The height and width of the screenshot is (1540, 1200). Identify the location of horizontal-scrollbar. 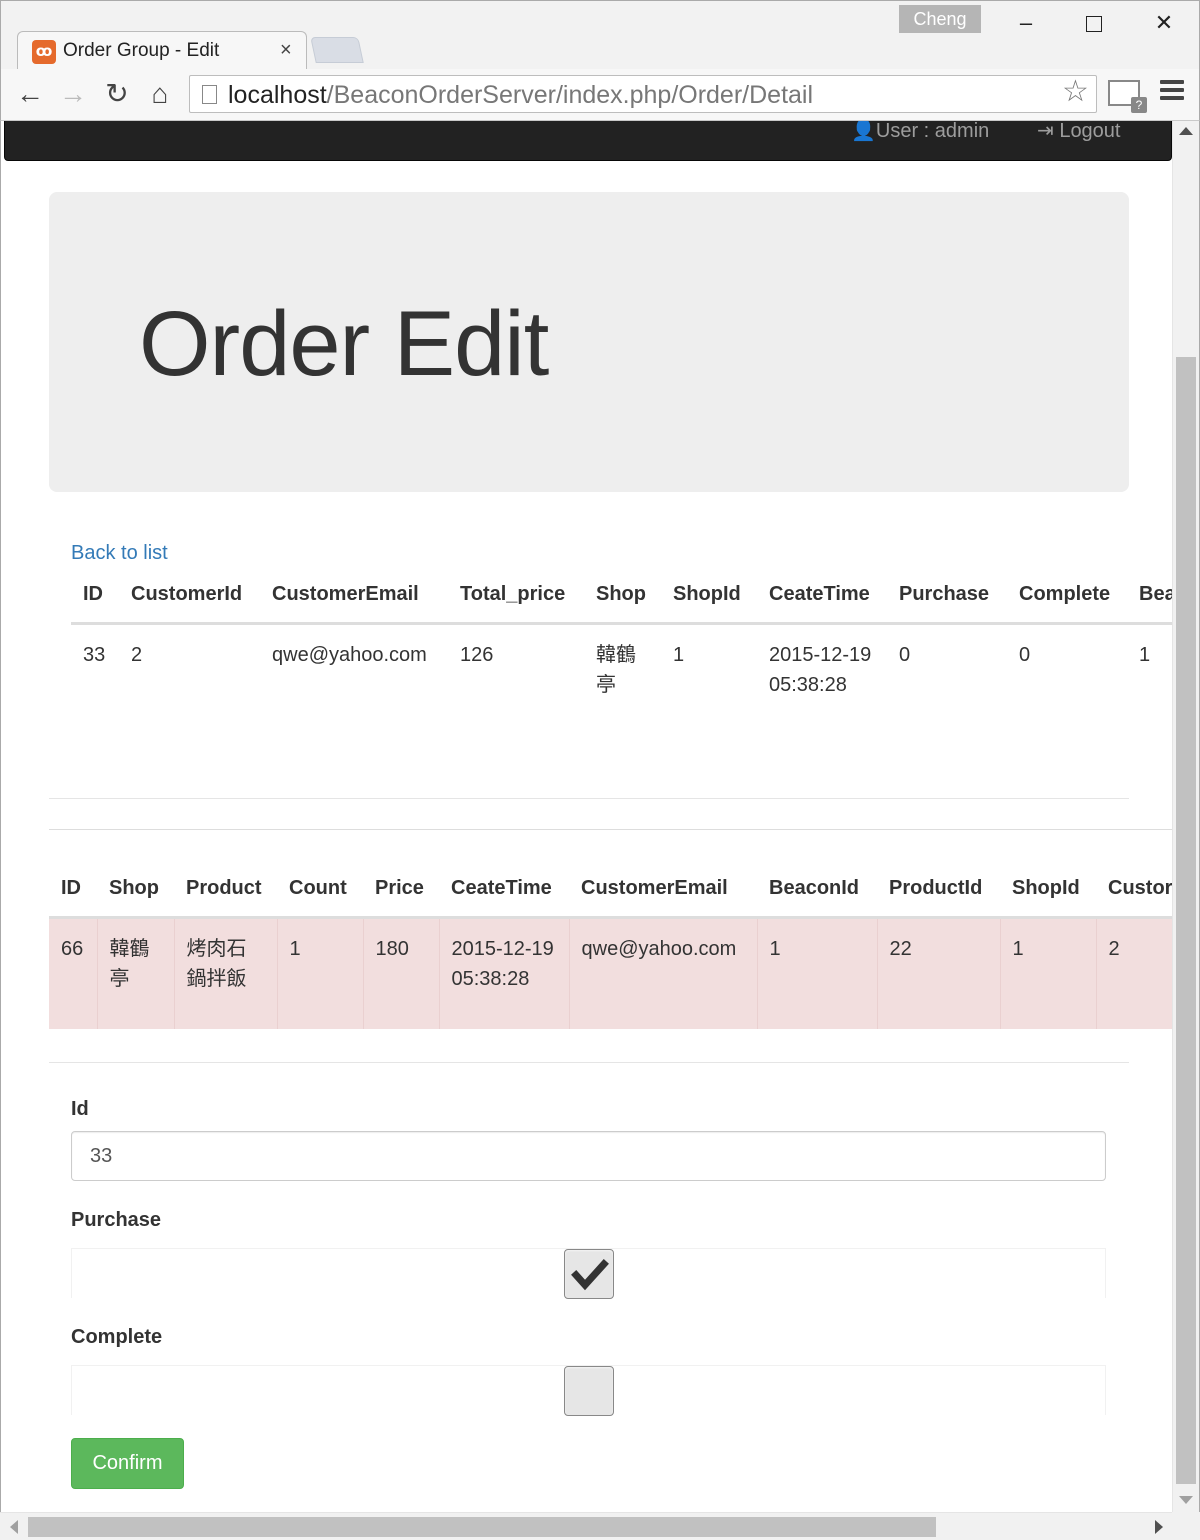
(600, 1526).